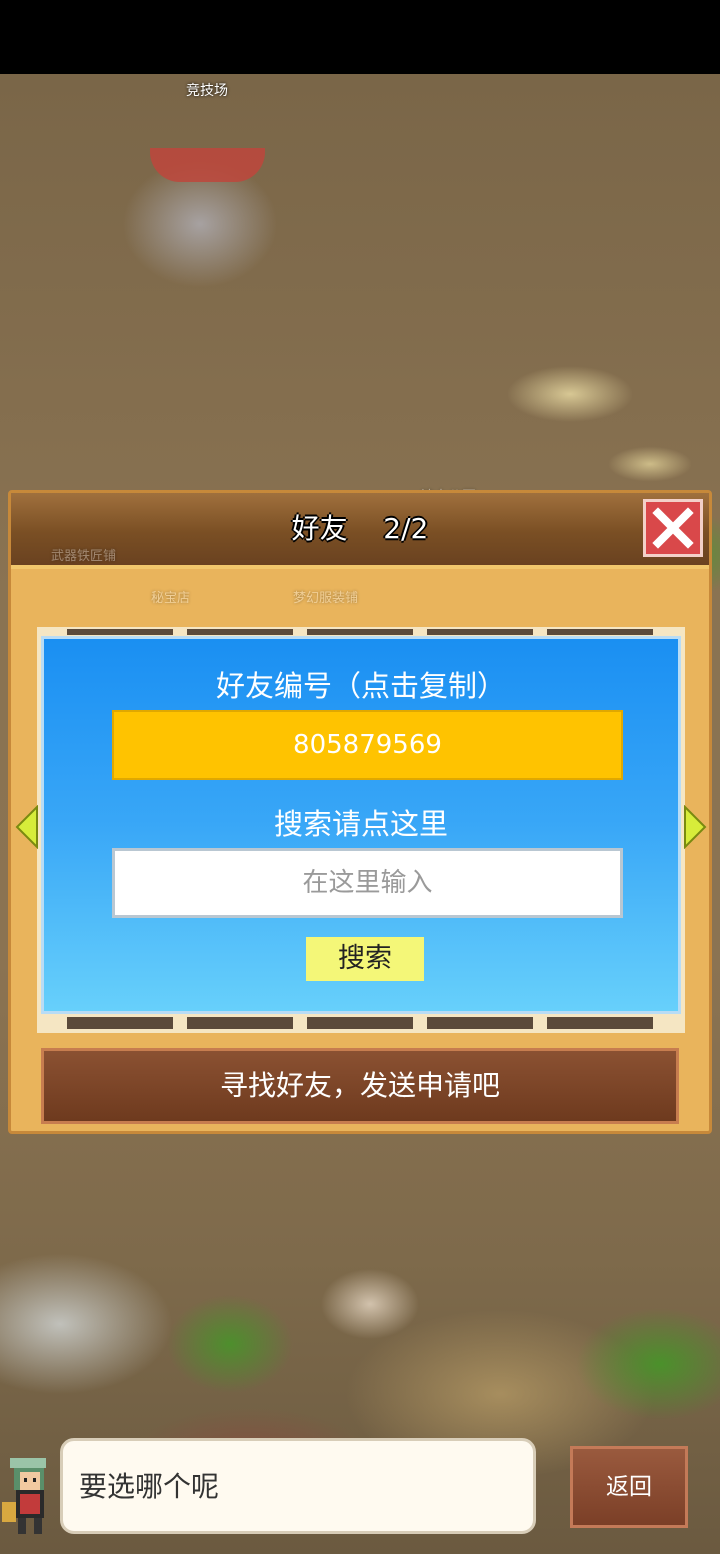 This screenshot has height=1554, width=720. I want to click on search-label: 搜索请点这里, so click(360, 824).